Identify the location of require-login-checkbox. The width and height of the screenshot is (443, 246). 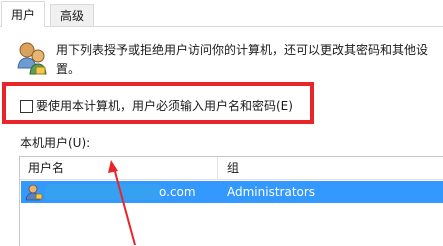
(26, 106).